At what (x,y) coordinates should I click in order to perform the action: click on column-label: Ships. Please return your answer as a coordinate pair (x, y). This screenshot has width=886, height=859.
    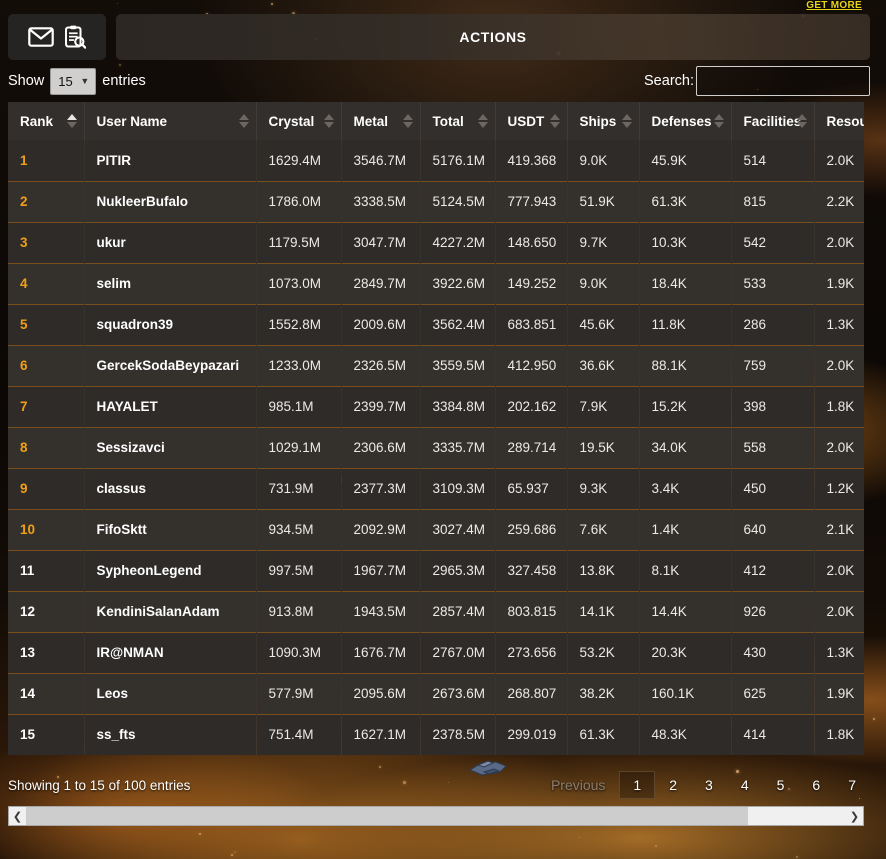
    Looking at the image, I should click on (598, 121).